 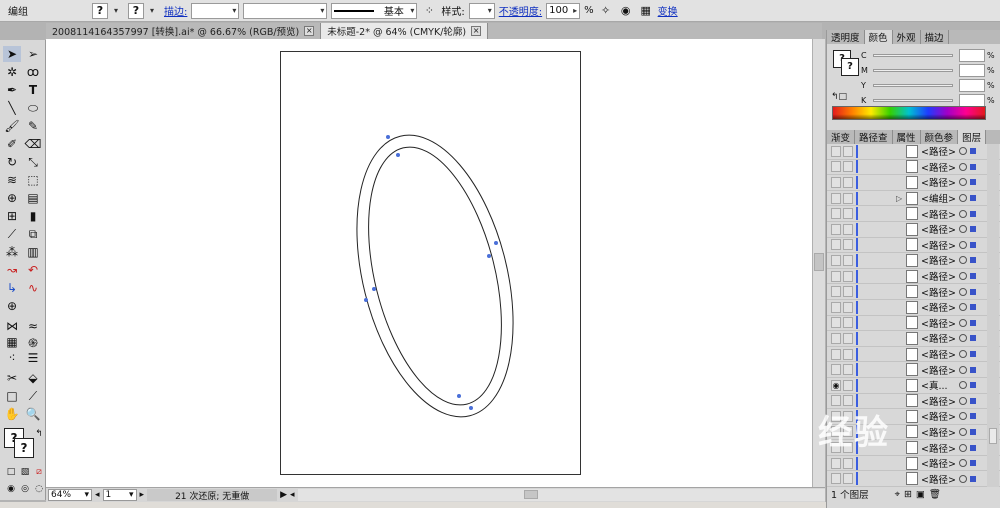 I want to click on new-layer-icon: ▣, so click(x=920, y=494).